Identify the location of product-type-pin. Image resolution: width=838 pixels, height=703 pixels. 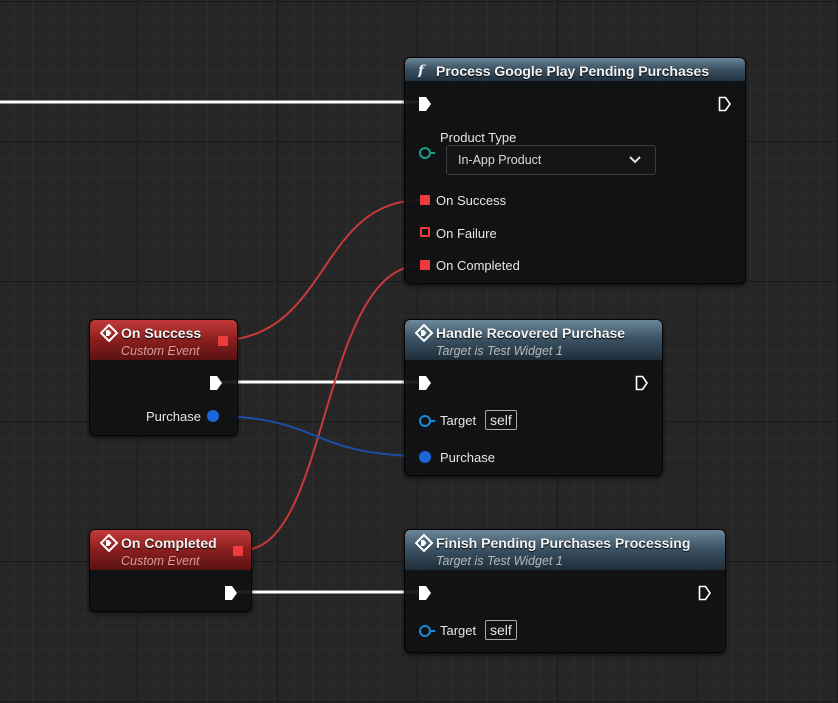
(425, 153).